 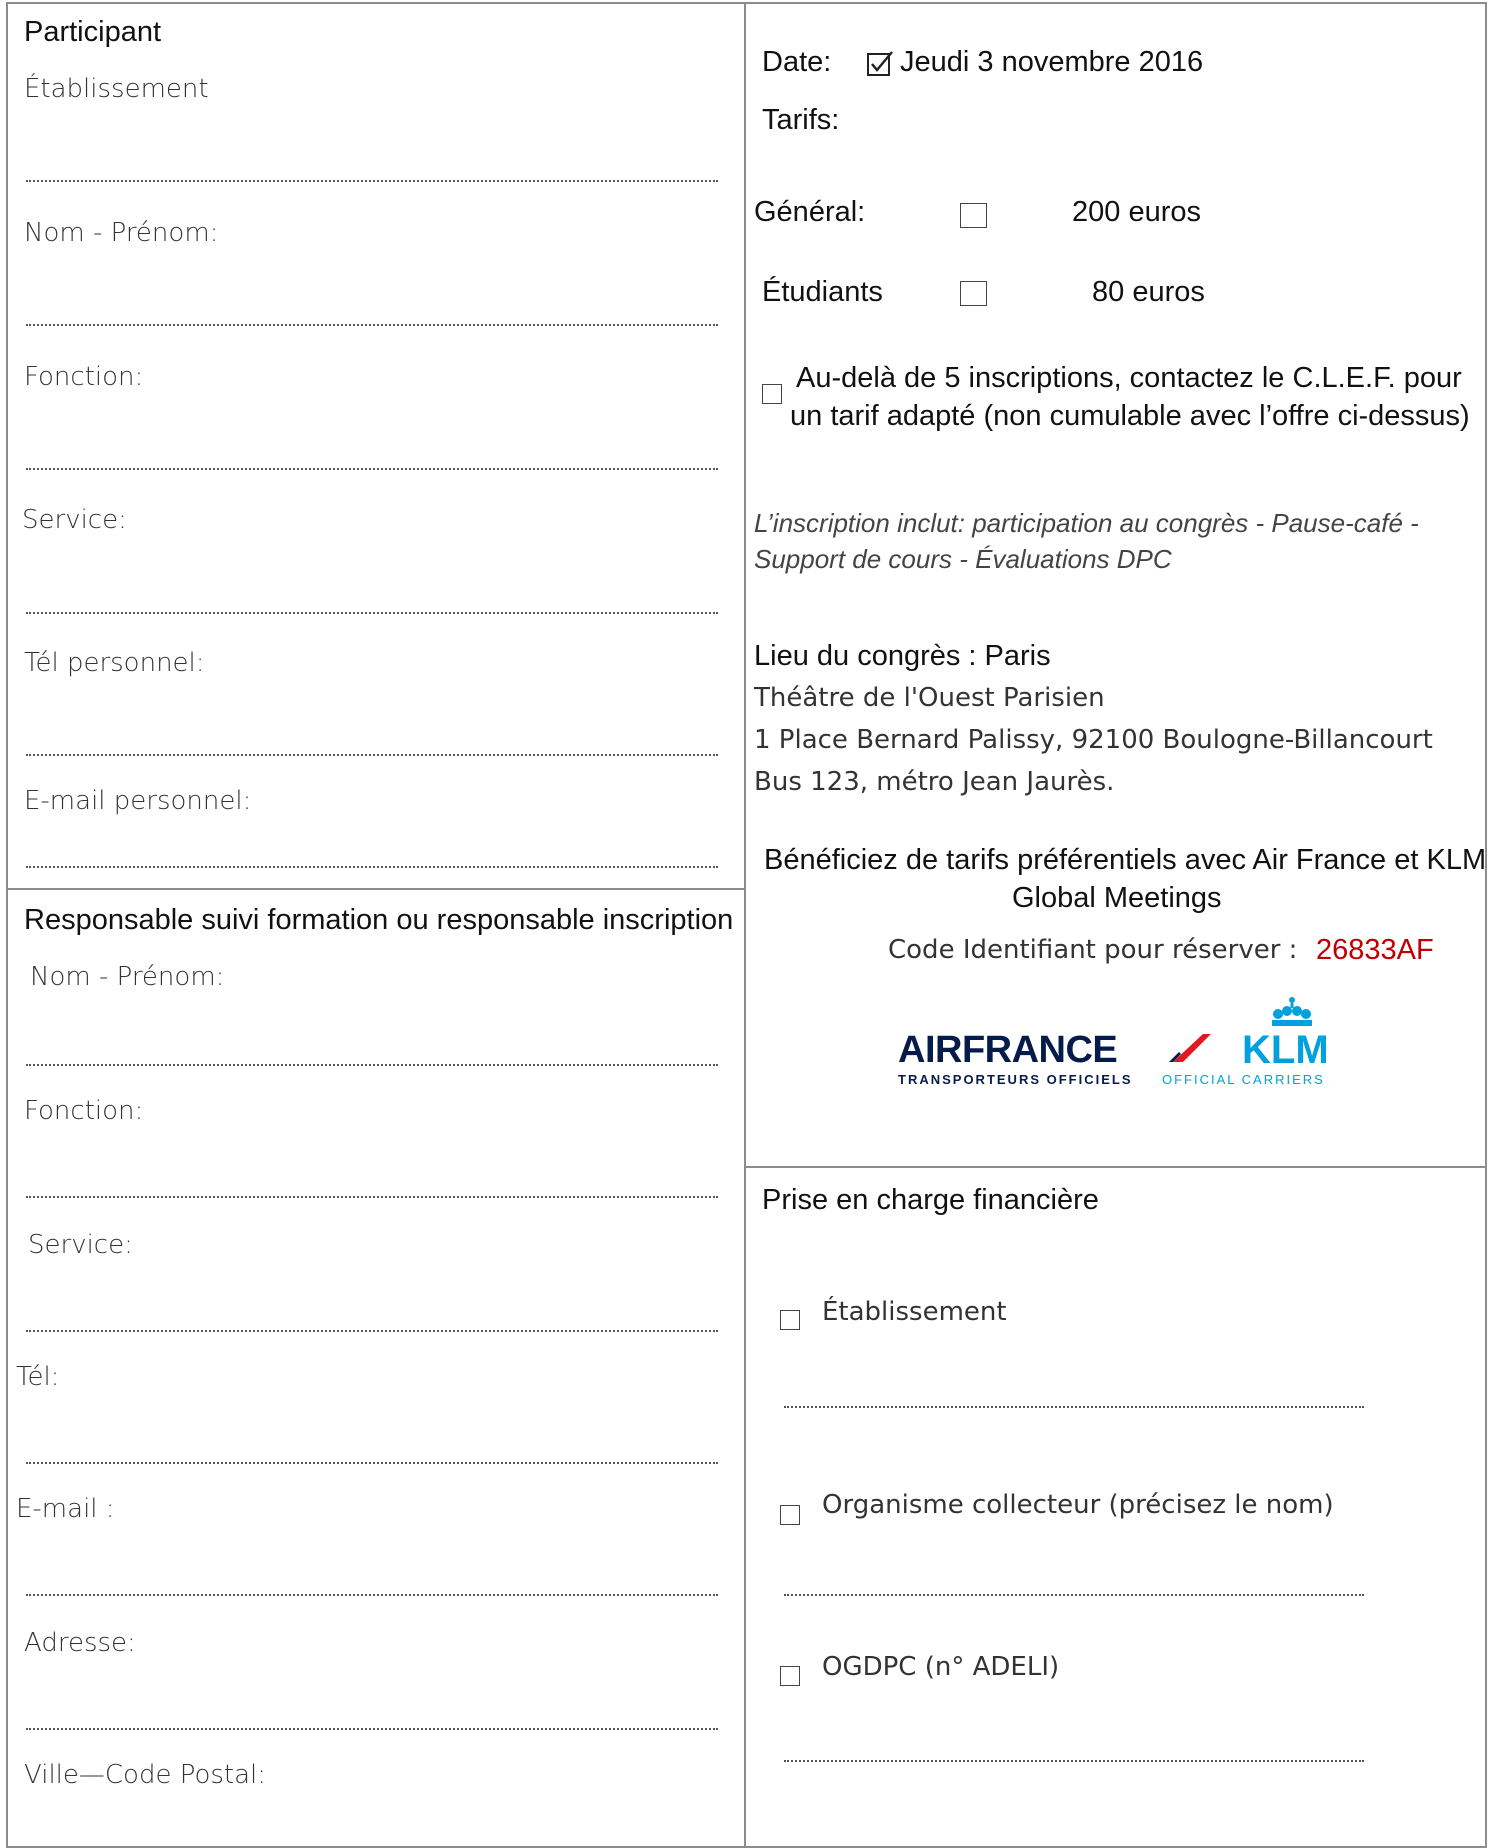 I want to click on klm-wordmark: KLM, so click(x=1285, y=1050).